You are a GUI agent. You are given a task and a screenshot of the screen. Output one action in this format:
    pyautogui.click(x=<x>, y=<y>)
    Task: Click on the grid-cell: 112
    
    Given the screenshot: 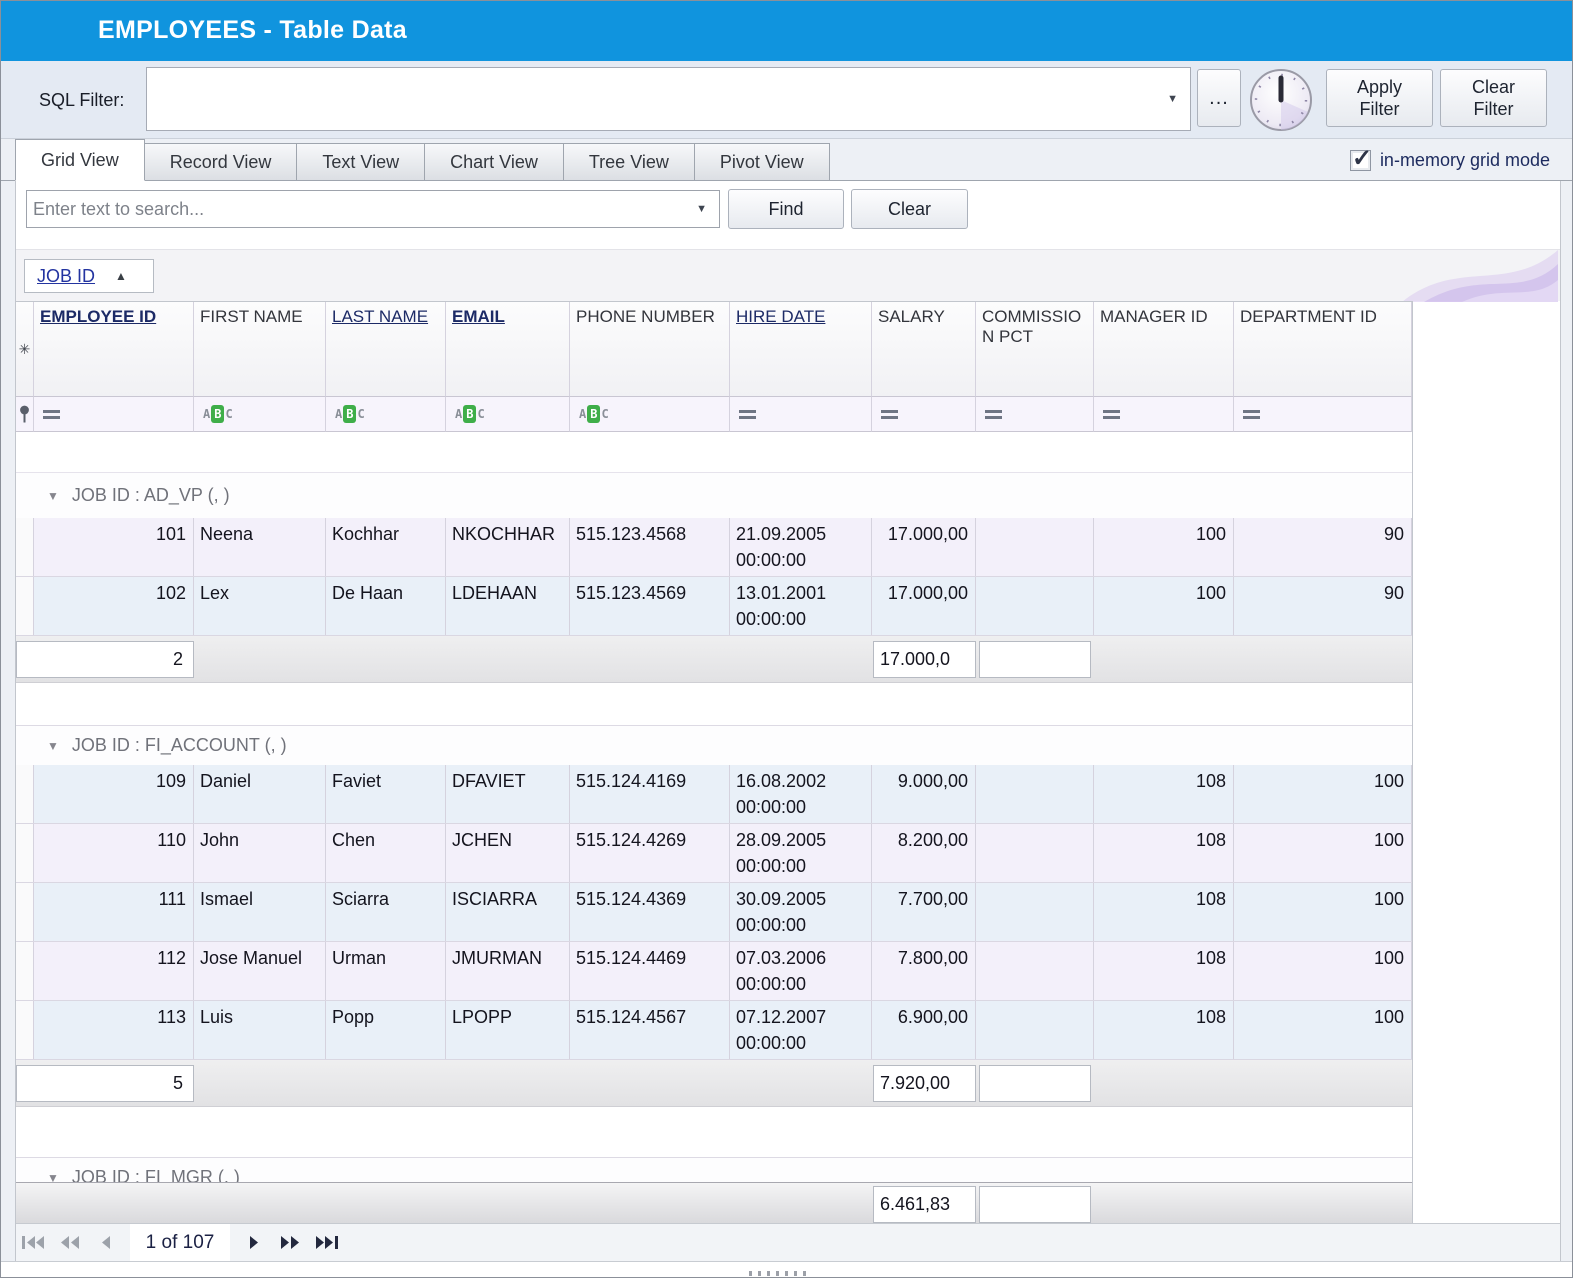 What is the action you would take?
    pyautogui.click(x=114, y=971)
    